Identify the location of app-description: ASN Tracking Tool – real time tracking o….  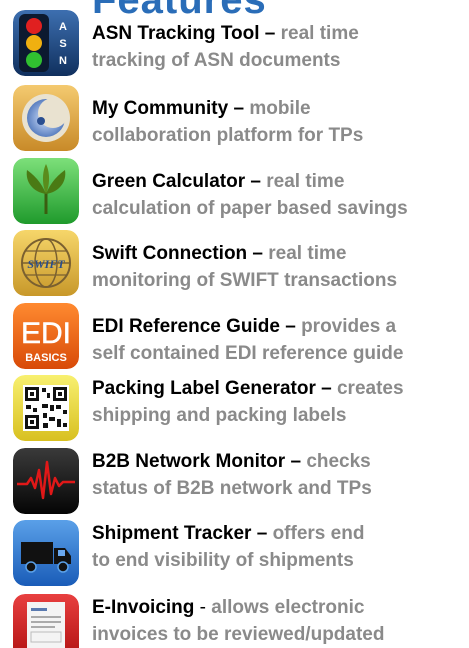
(279, 47).